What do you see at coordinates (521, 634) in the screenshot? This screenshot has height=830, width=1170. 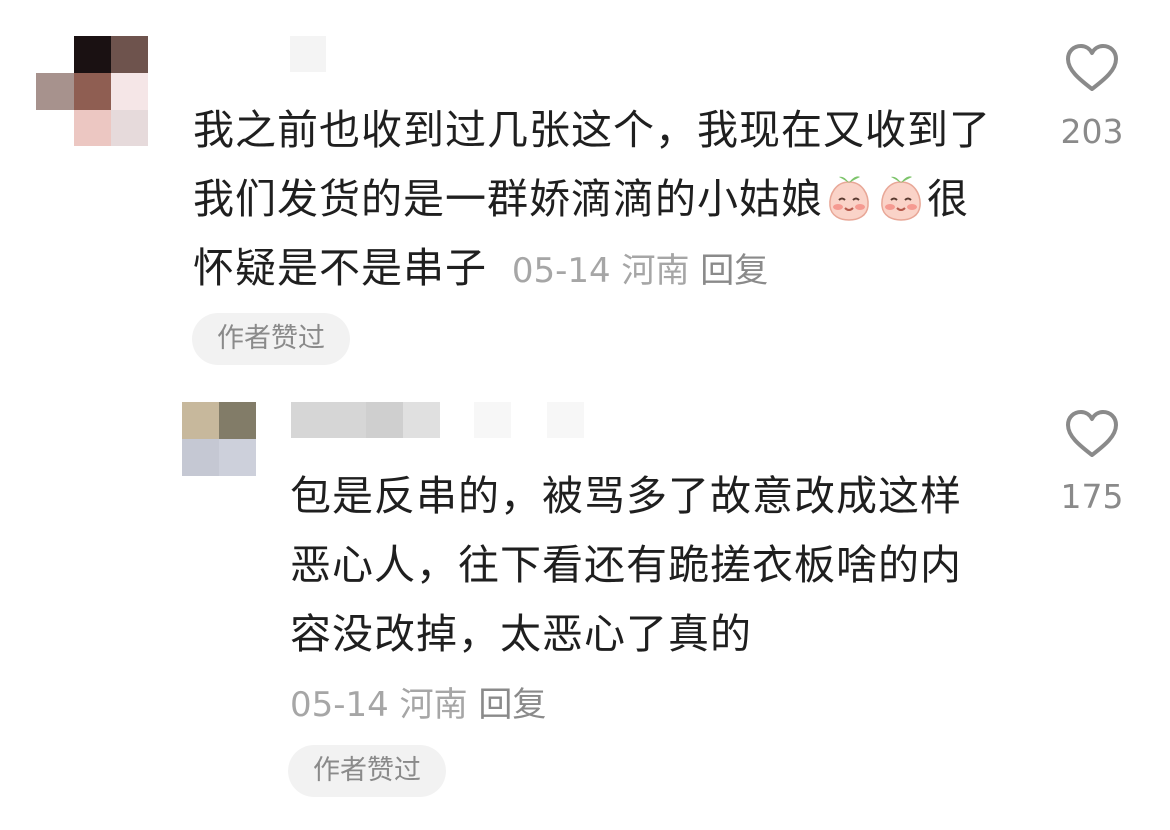 I see `comment-line: 容没改掉，太恶心了真的` at bounding box center [521, 634].